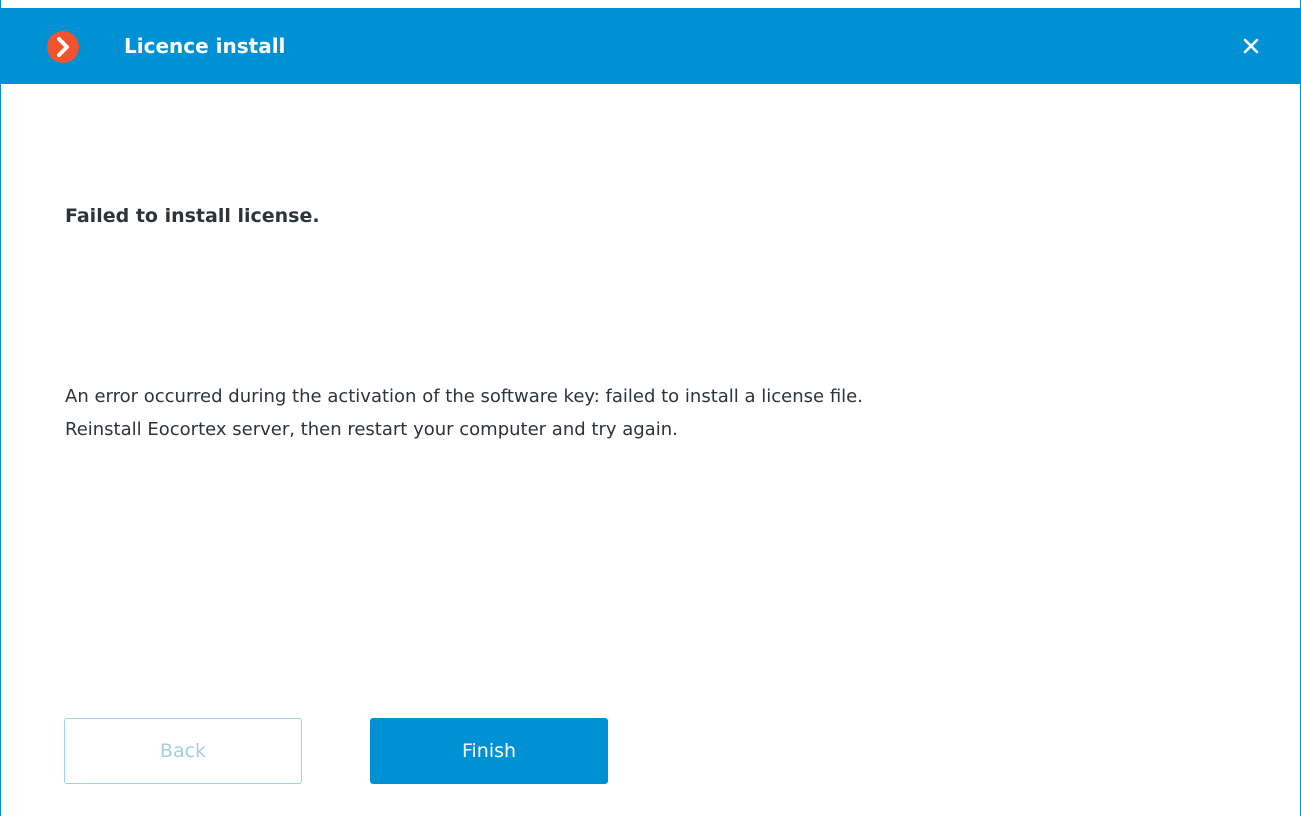 Image resolution: width=1301 pixels, height=816 pixels. What do you see at coordinates (650, 46) in the screenshot?
I see `title-bar: Licence install` at bounding box center [650, 46].